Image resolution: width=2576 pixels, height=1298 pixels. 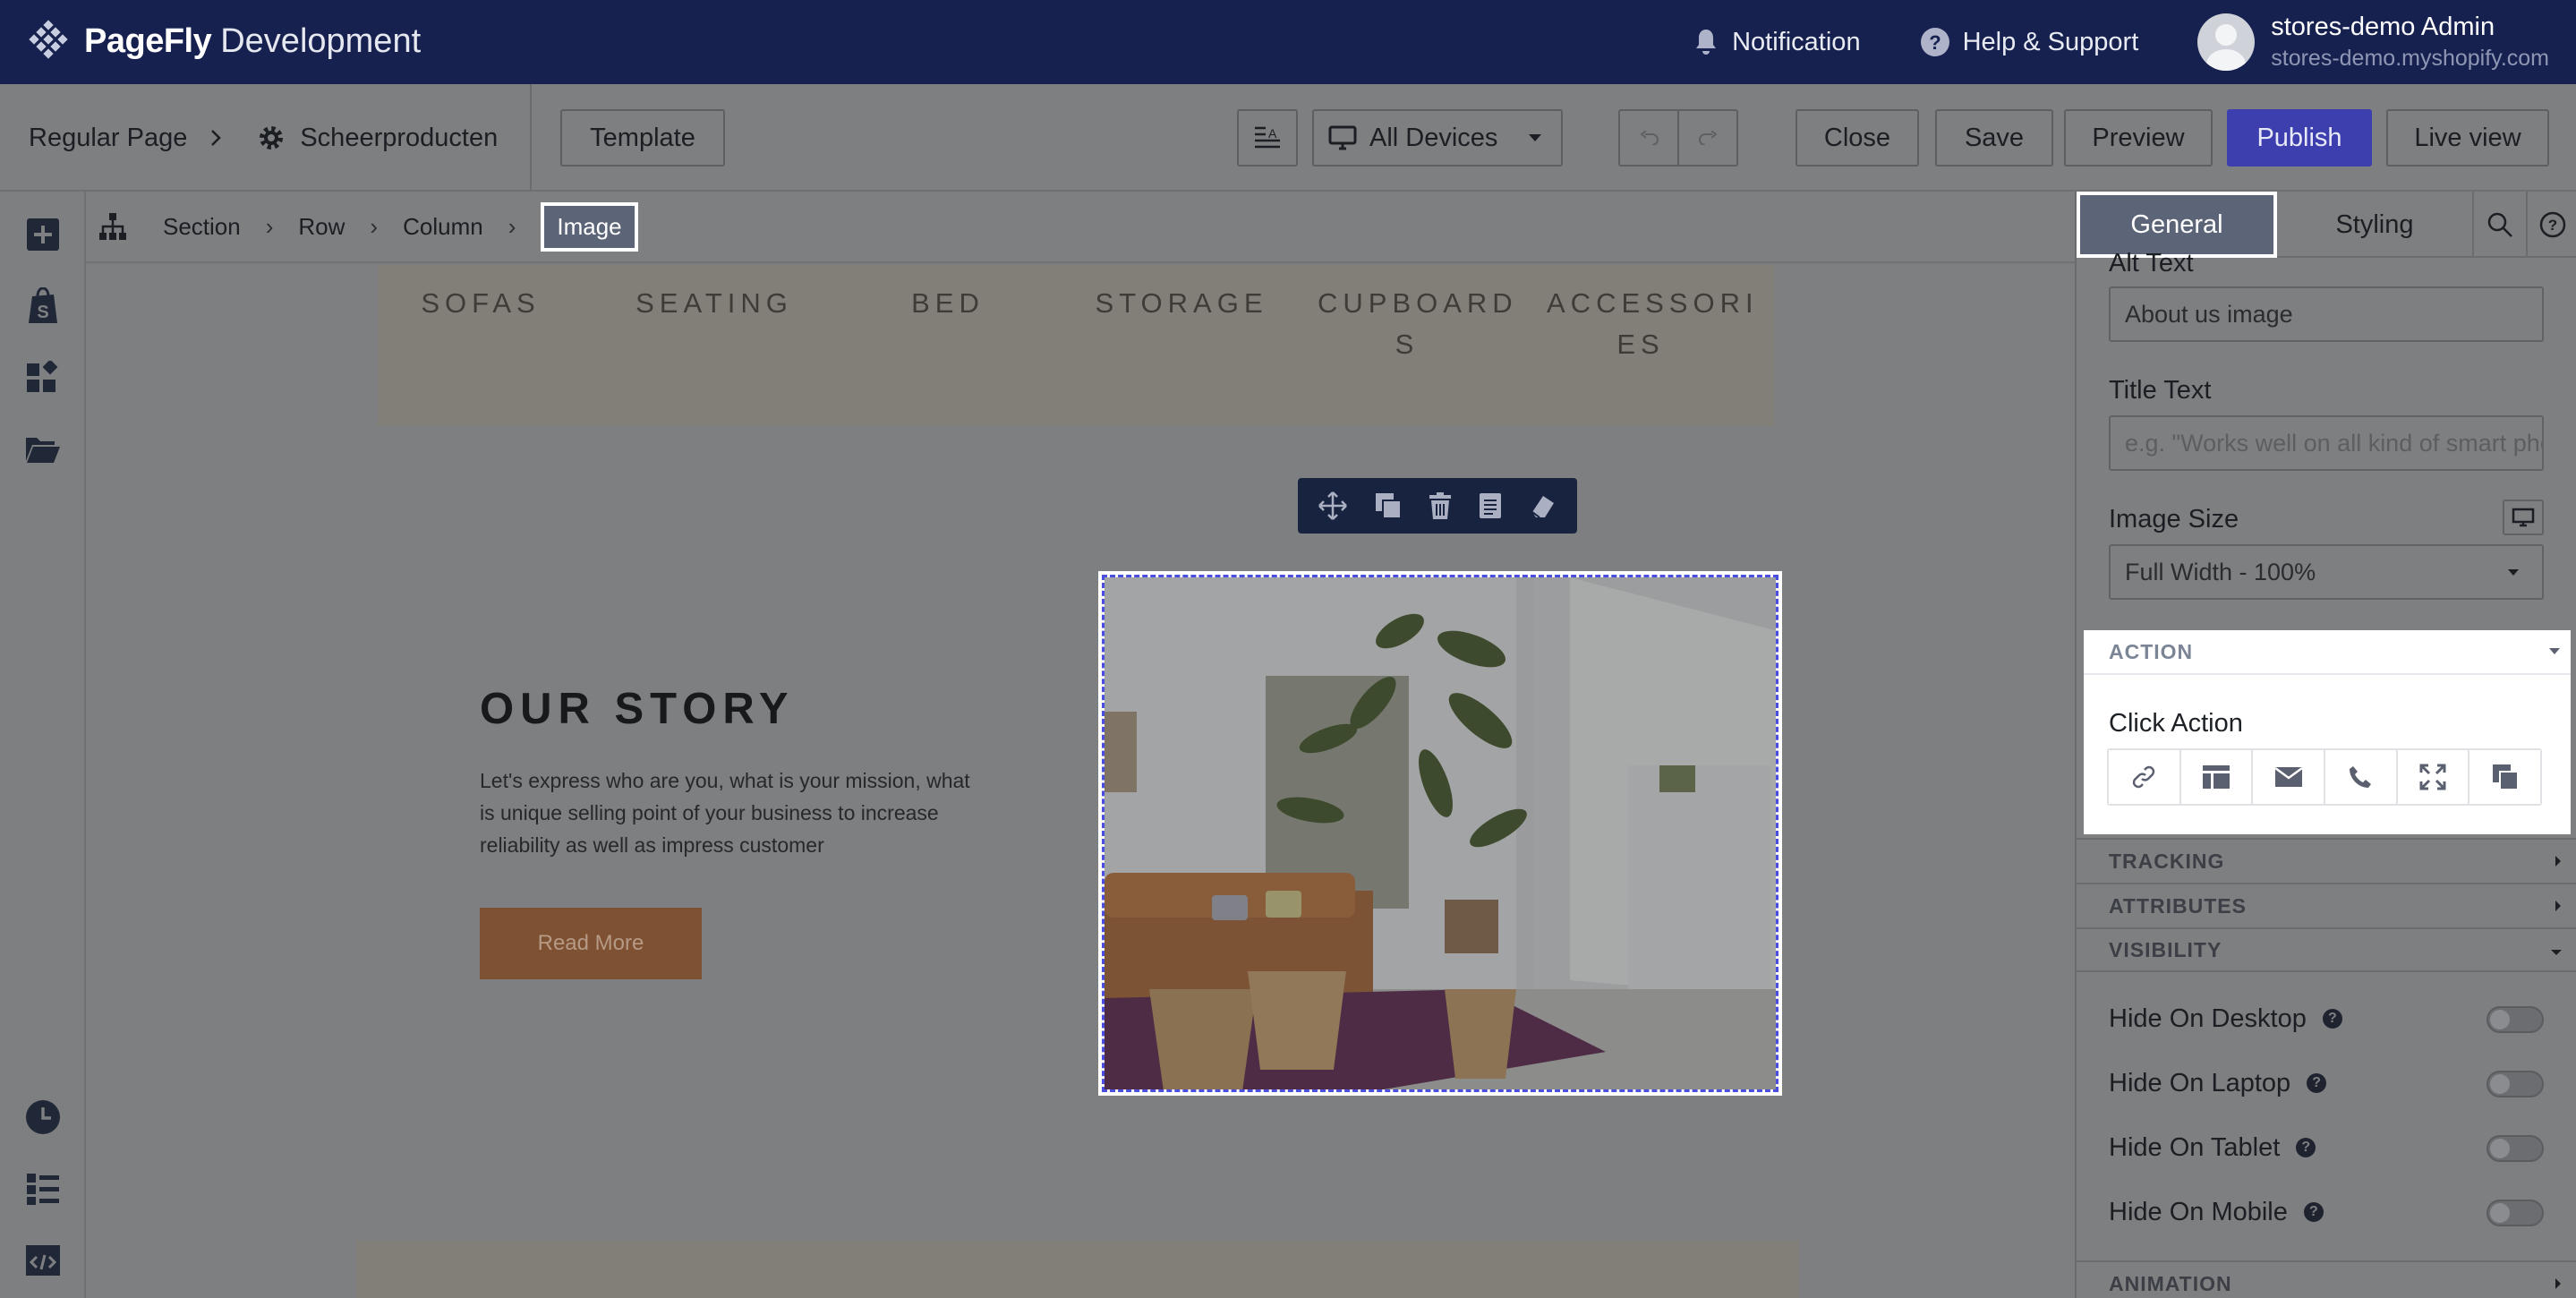 I want to click on click-action-label: Click Action, so click(x=2176, y=723).